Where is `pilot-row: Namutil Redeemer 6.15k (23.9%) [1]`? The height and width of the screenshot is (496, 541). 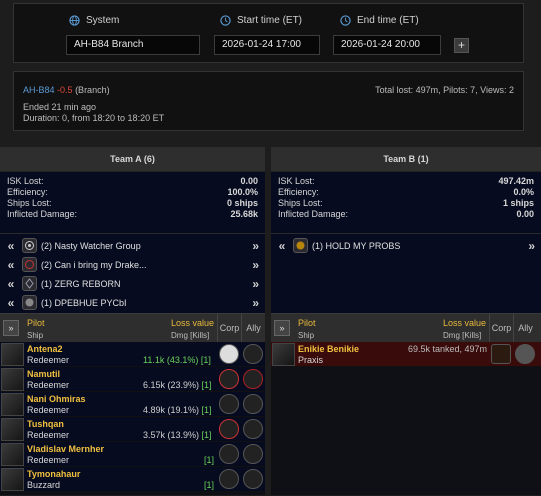
pilot-row: Namutil Redeemer 6.15k (23.9%) [1] is located at coordinates (132, 379).